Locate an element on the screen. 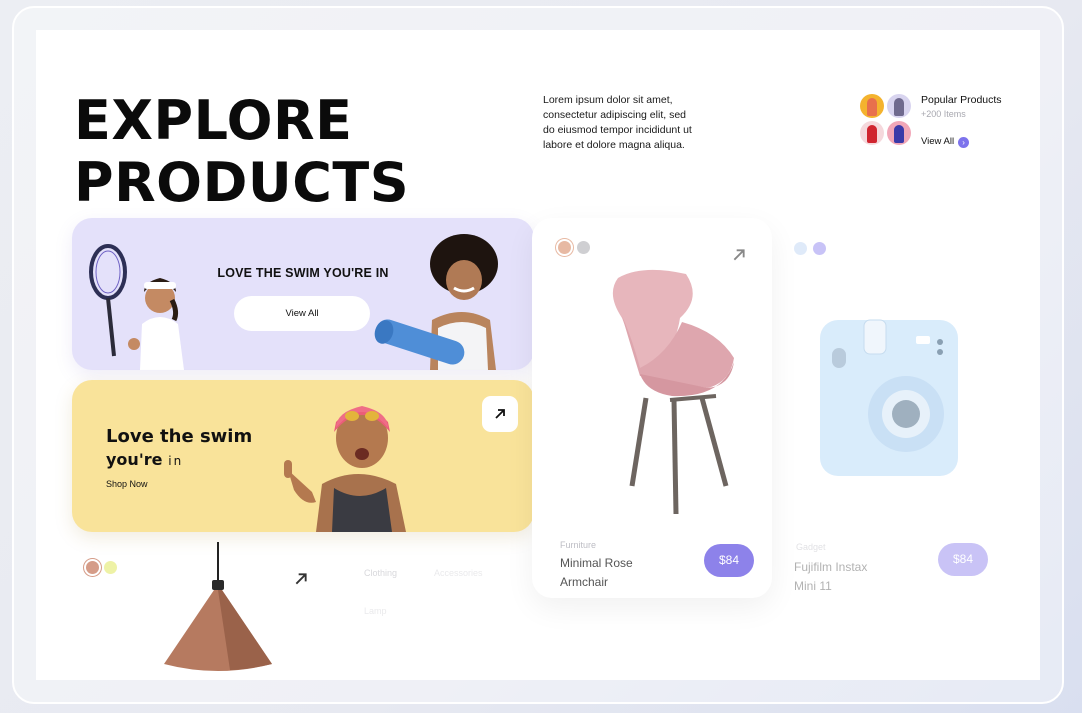 This screenshot has width=1082, height=713. title-line-1: EXPLORE is located at coordinates (213, 120).